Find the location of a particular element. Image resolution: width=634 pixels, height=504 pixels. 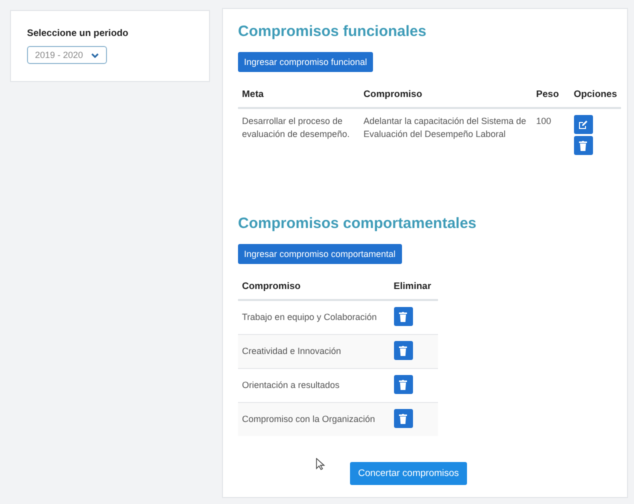

column-header: Opciones is located at coordinates (595, 95).